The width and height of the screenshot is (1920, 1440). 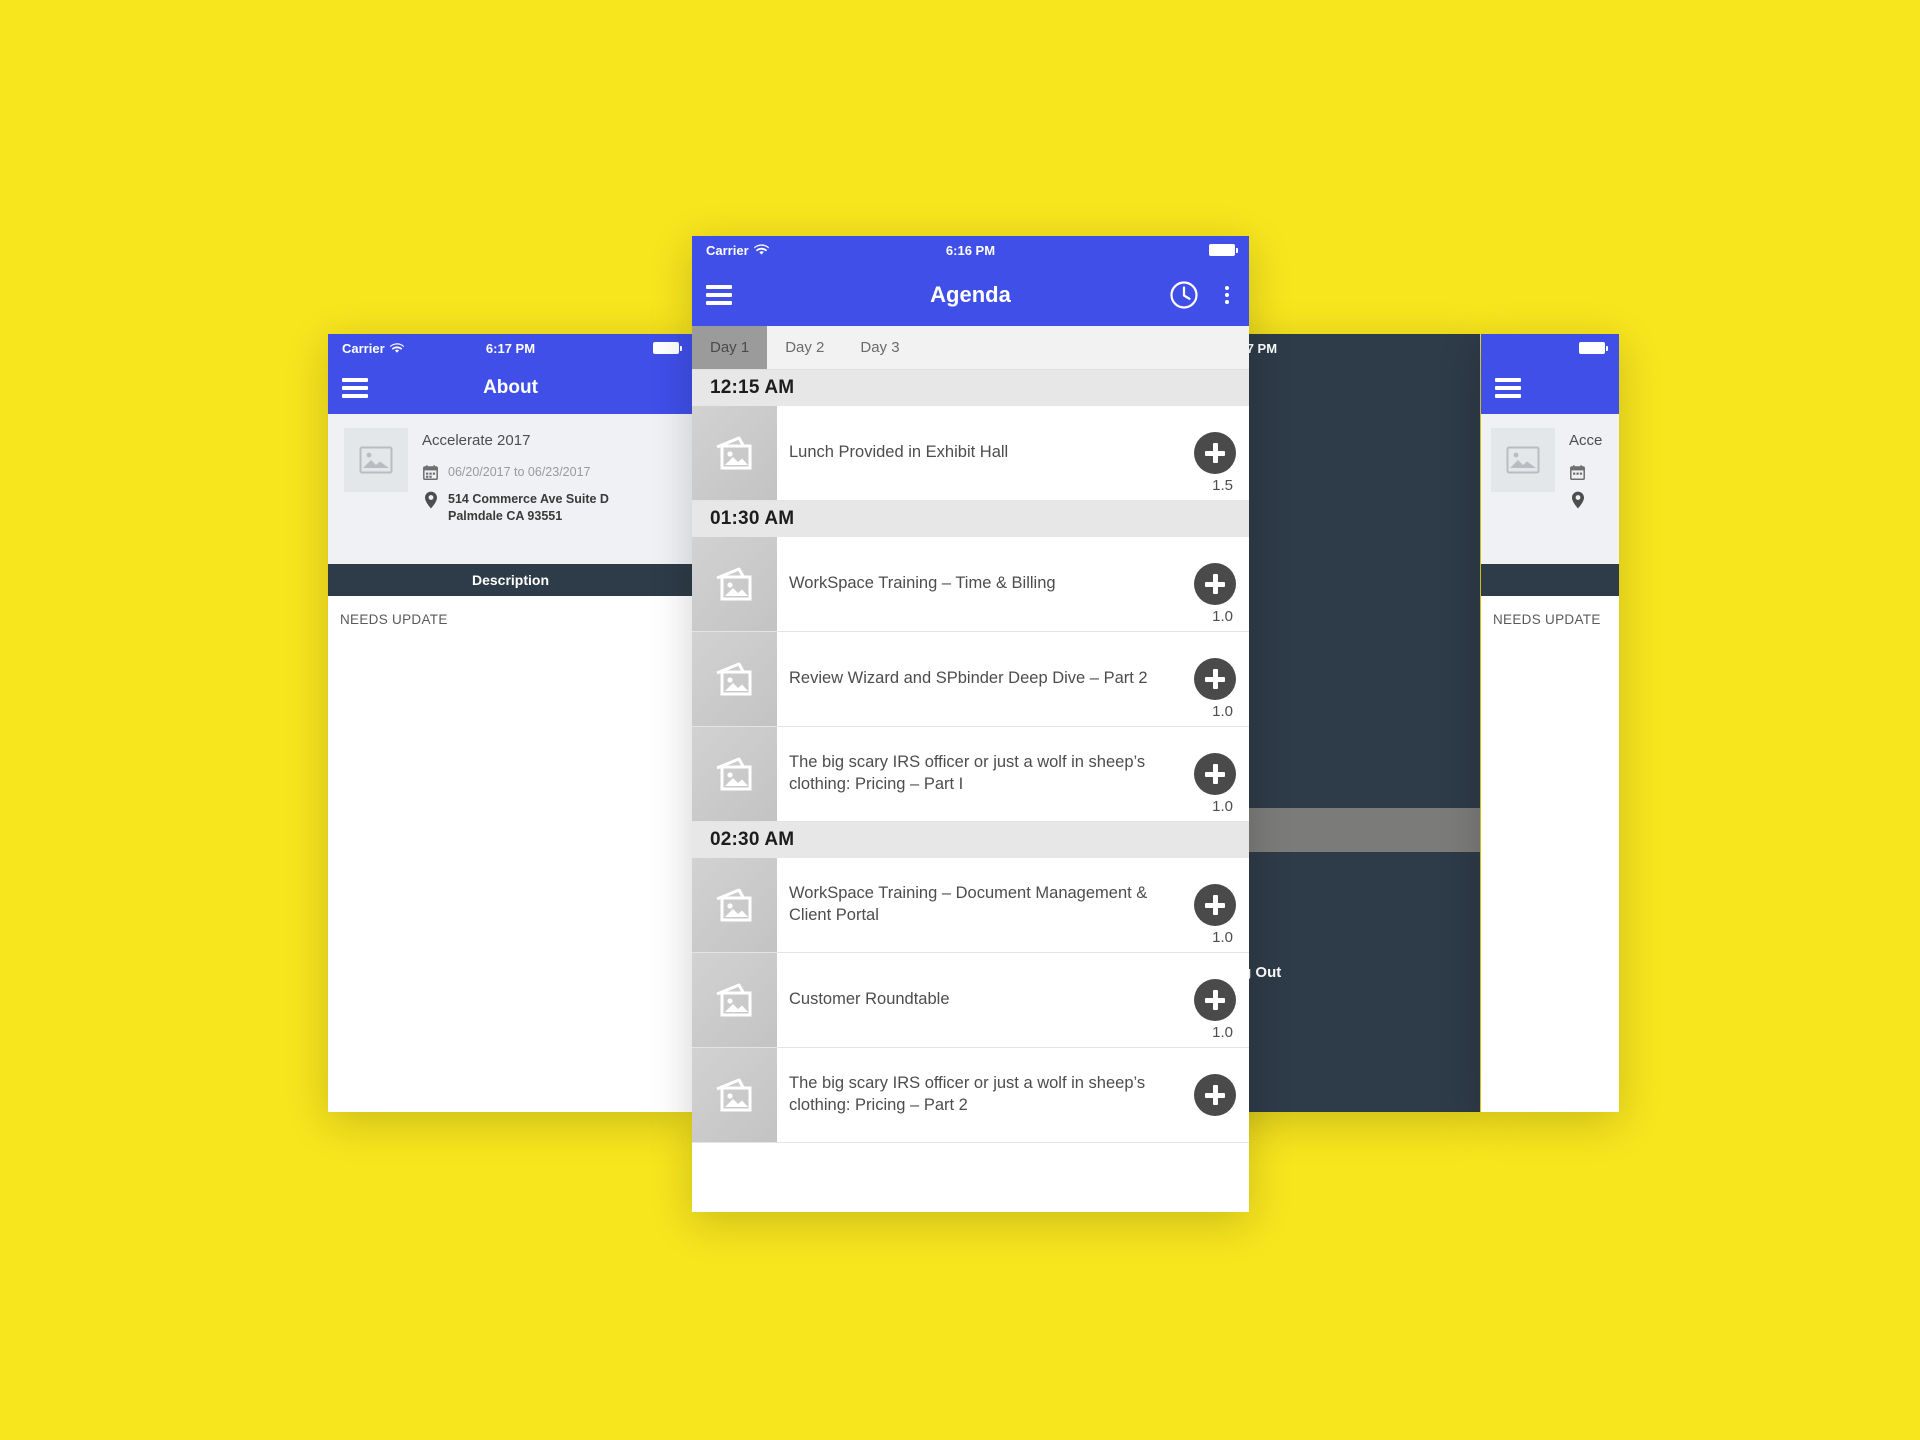 What do you see at coordinates (1550, 388) in the screenshot?
I see `right-navbar` at bounding box center [1550, 388].